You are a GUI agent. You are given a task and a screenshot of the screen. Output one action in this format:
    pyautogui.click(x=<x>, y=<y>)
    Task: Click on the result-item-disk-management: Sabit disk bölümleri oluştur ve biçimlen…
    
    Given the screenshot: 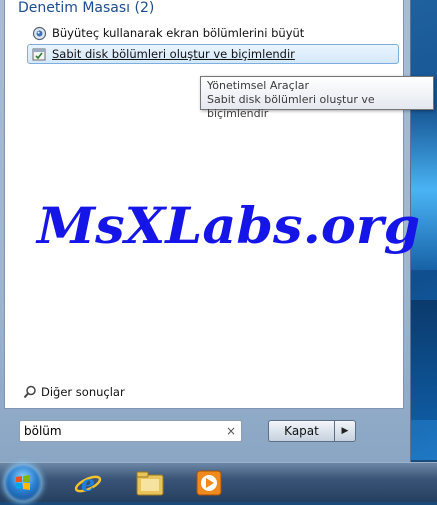 What is the action you would take?
    pyautogui.click(x=213, y=54)
    